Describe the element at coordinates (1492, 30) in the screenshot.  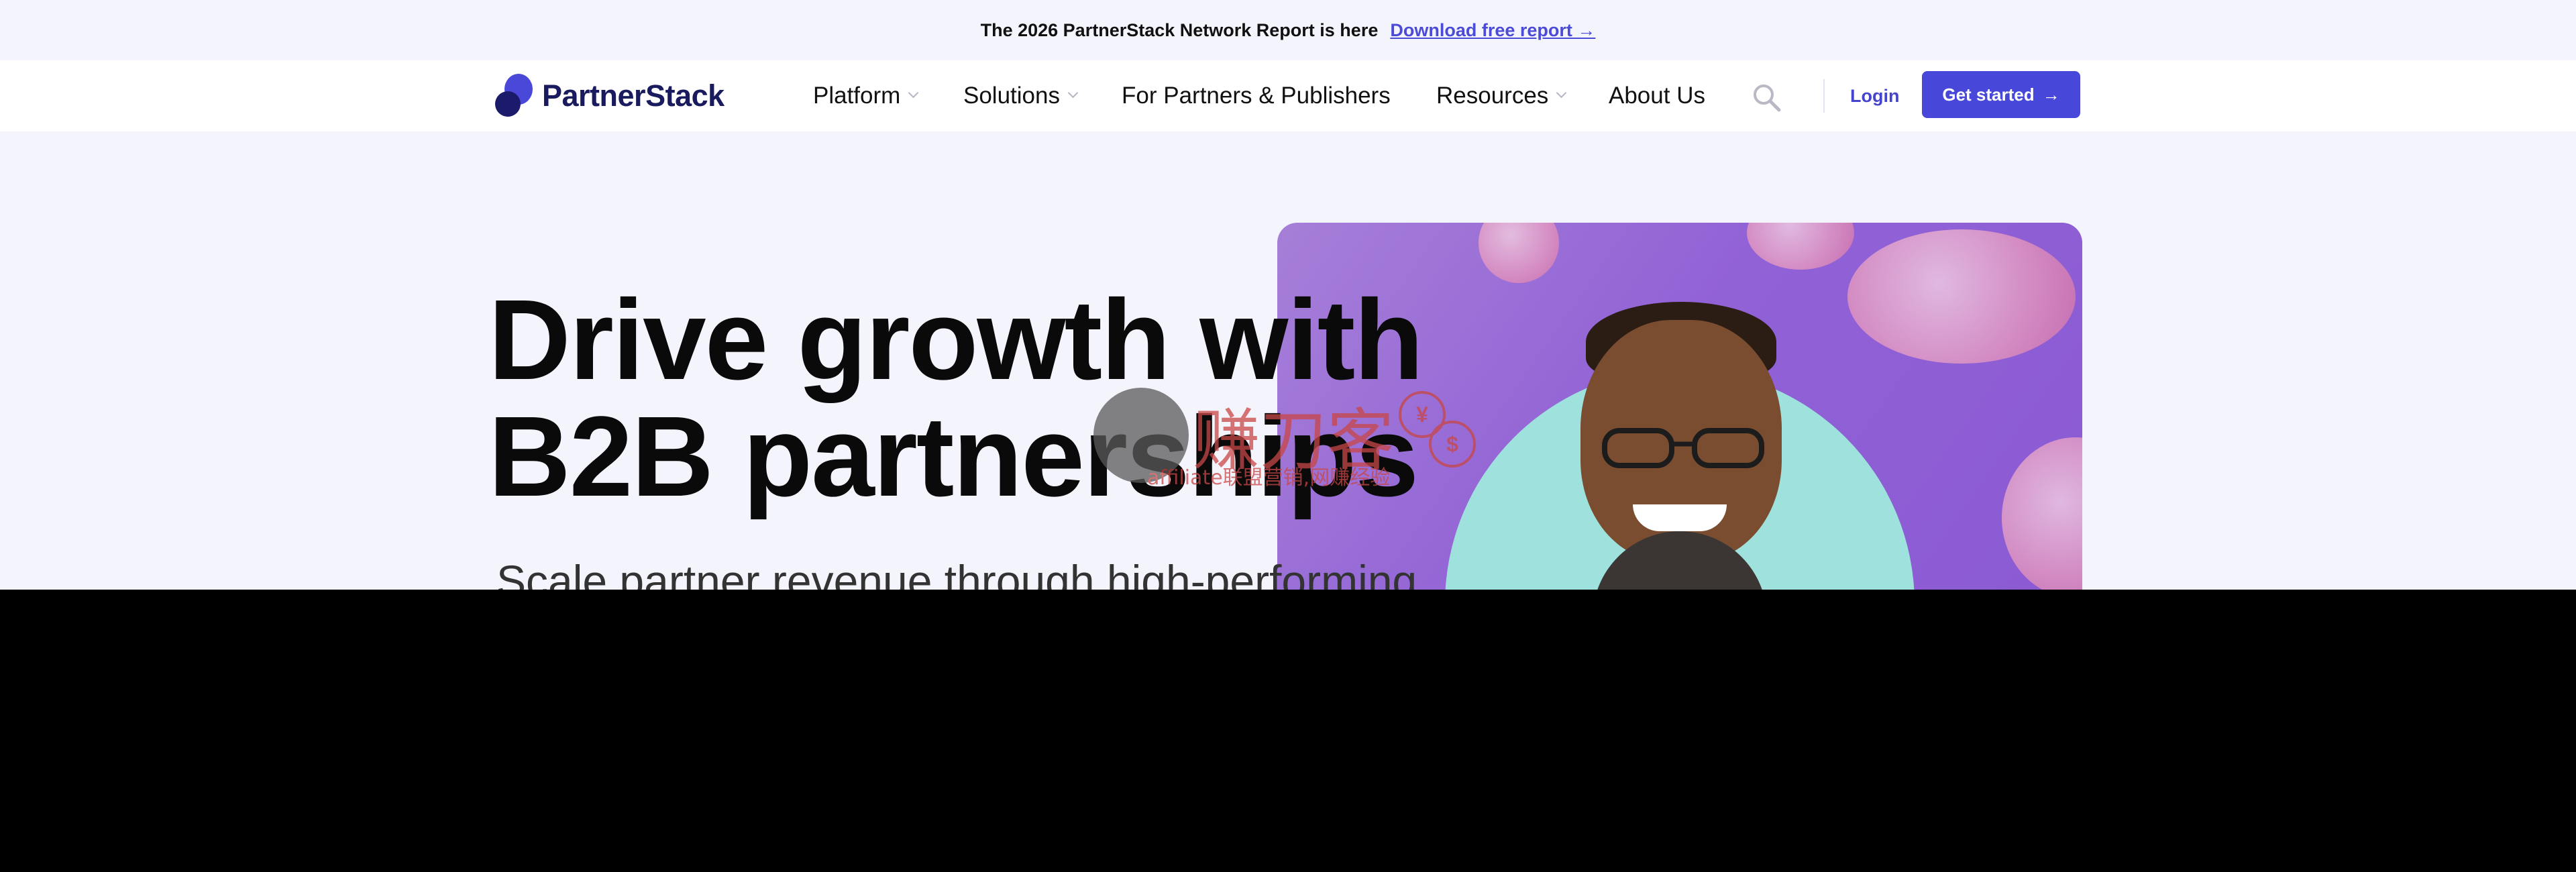
I see `download-report-link: Download free report →` at that location.